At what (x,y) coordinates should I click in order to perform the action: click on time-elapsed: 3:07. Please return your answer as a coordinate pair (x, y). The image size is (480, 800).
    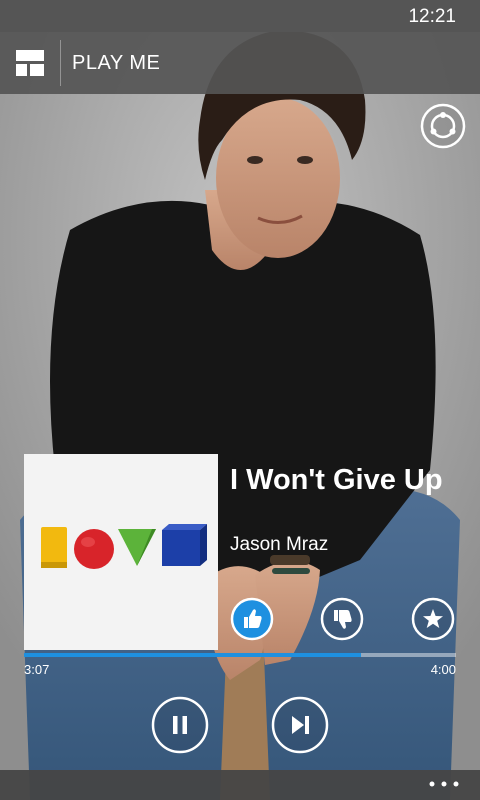
    Looking at the image, I should click on (37, 669).